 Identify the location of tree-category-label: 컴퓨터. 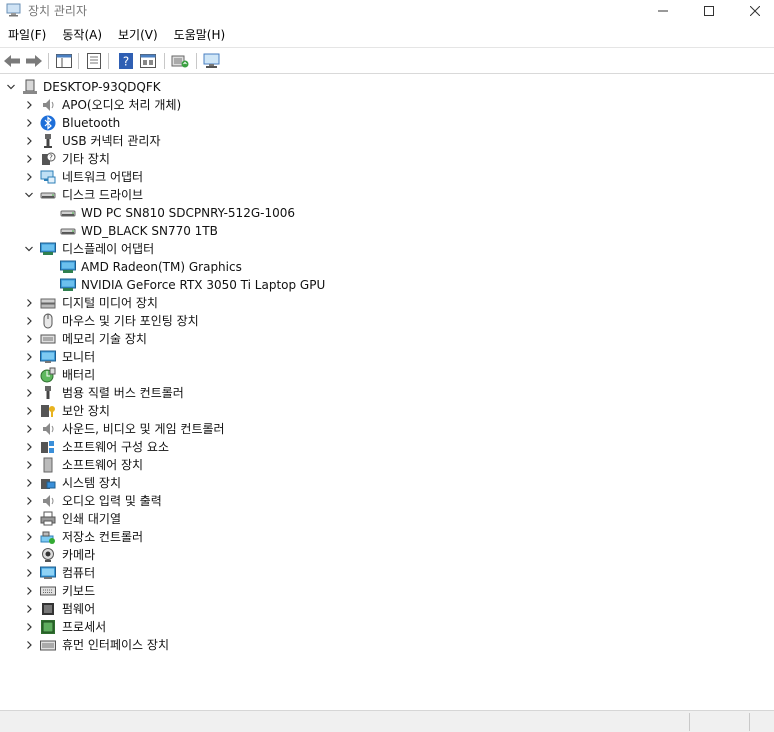
(79, 573).